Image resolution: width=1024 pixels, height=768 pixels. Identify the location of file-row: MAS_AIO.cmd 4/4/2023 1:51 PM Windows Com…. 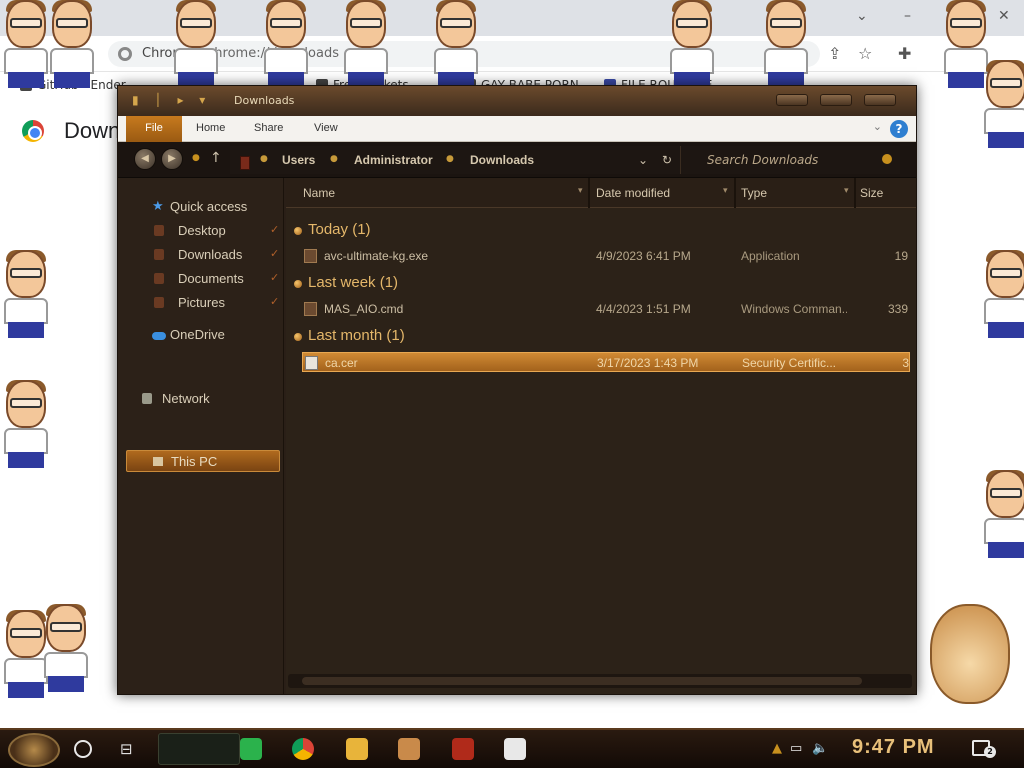
(606, 309).